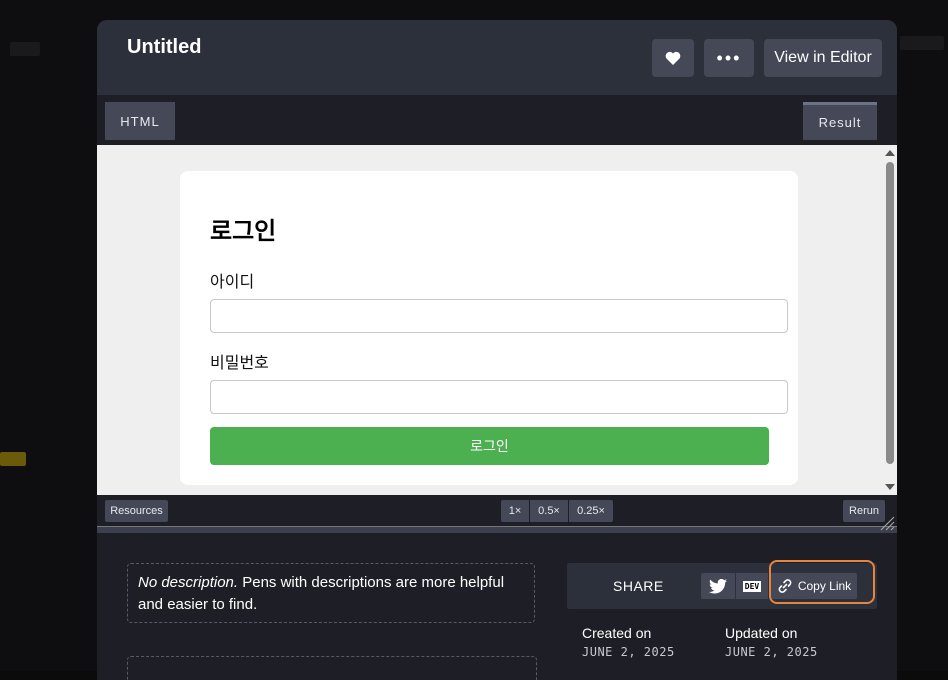  I want to click on twitter-icon, so click(718, 586).